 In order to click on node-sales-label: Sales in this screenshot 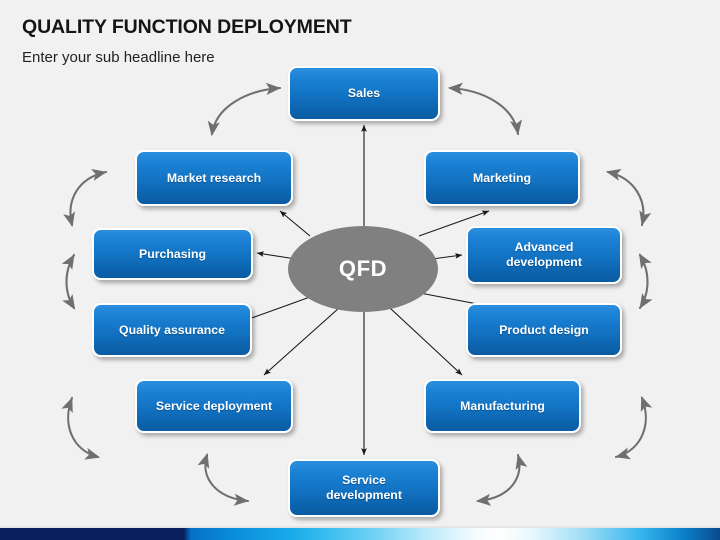, I will do `click(364, 93)`.